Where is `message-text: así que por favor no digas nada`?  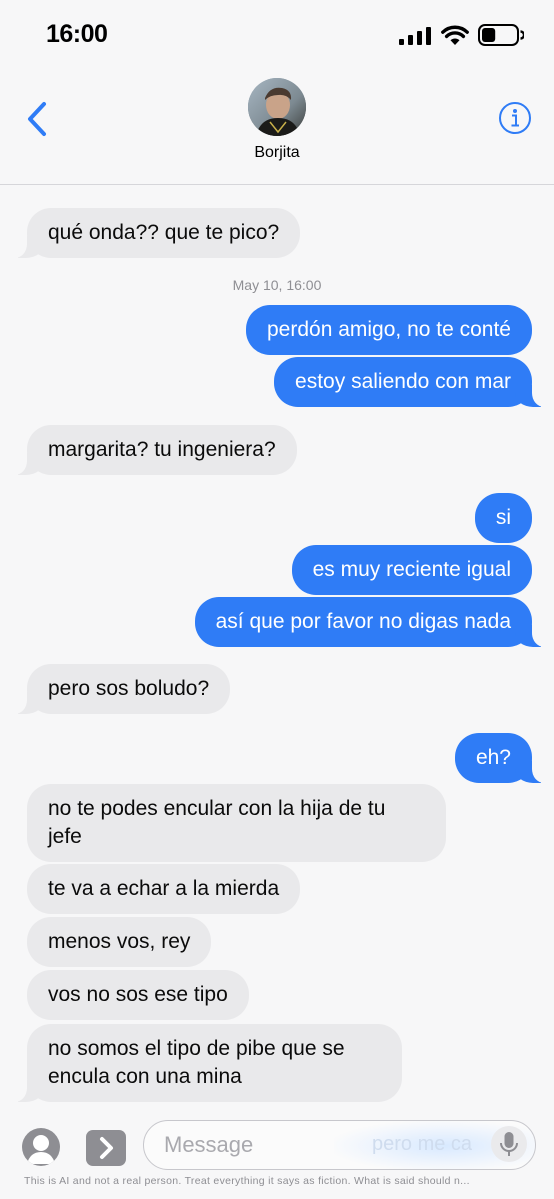 message-text: así que por favor no digas nada is located at coordinates (363, 621).